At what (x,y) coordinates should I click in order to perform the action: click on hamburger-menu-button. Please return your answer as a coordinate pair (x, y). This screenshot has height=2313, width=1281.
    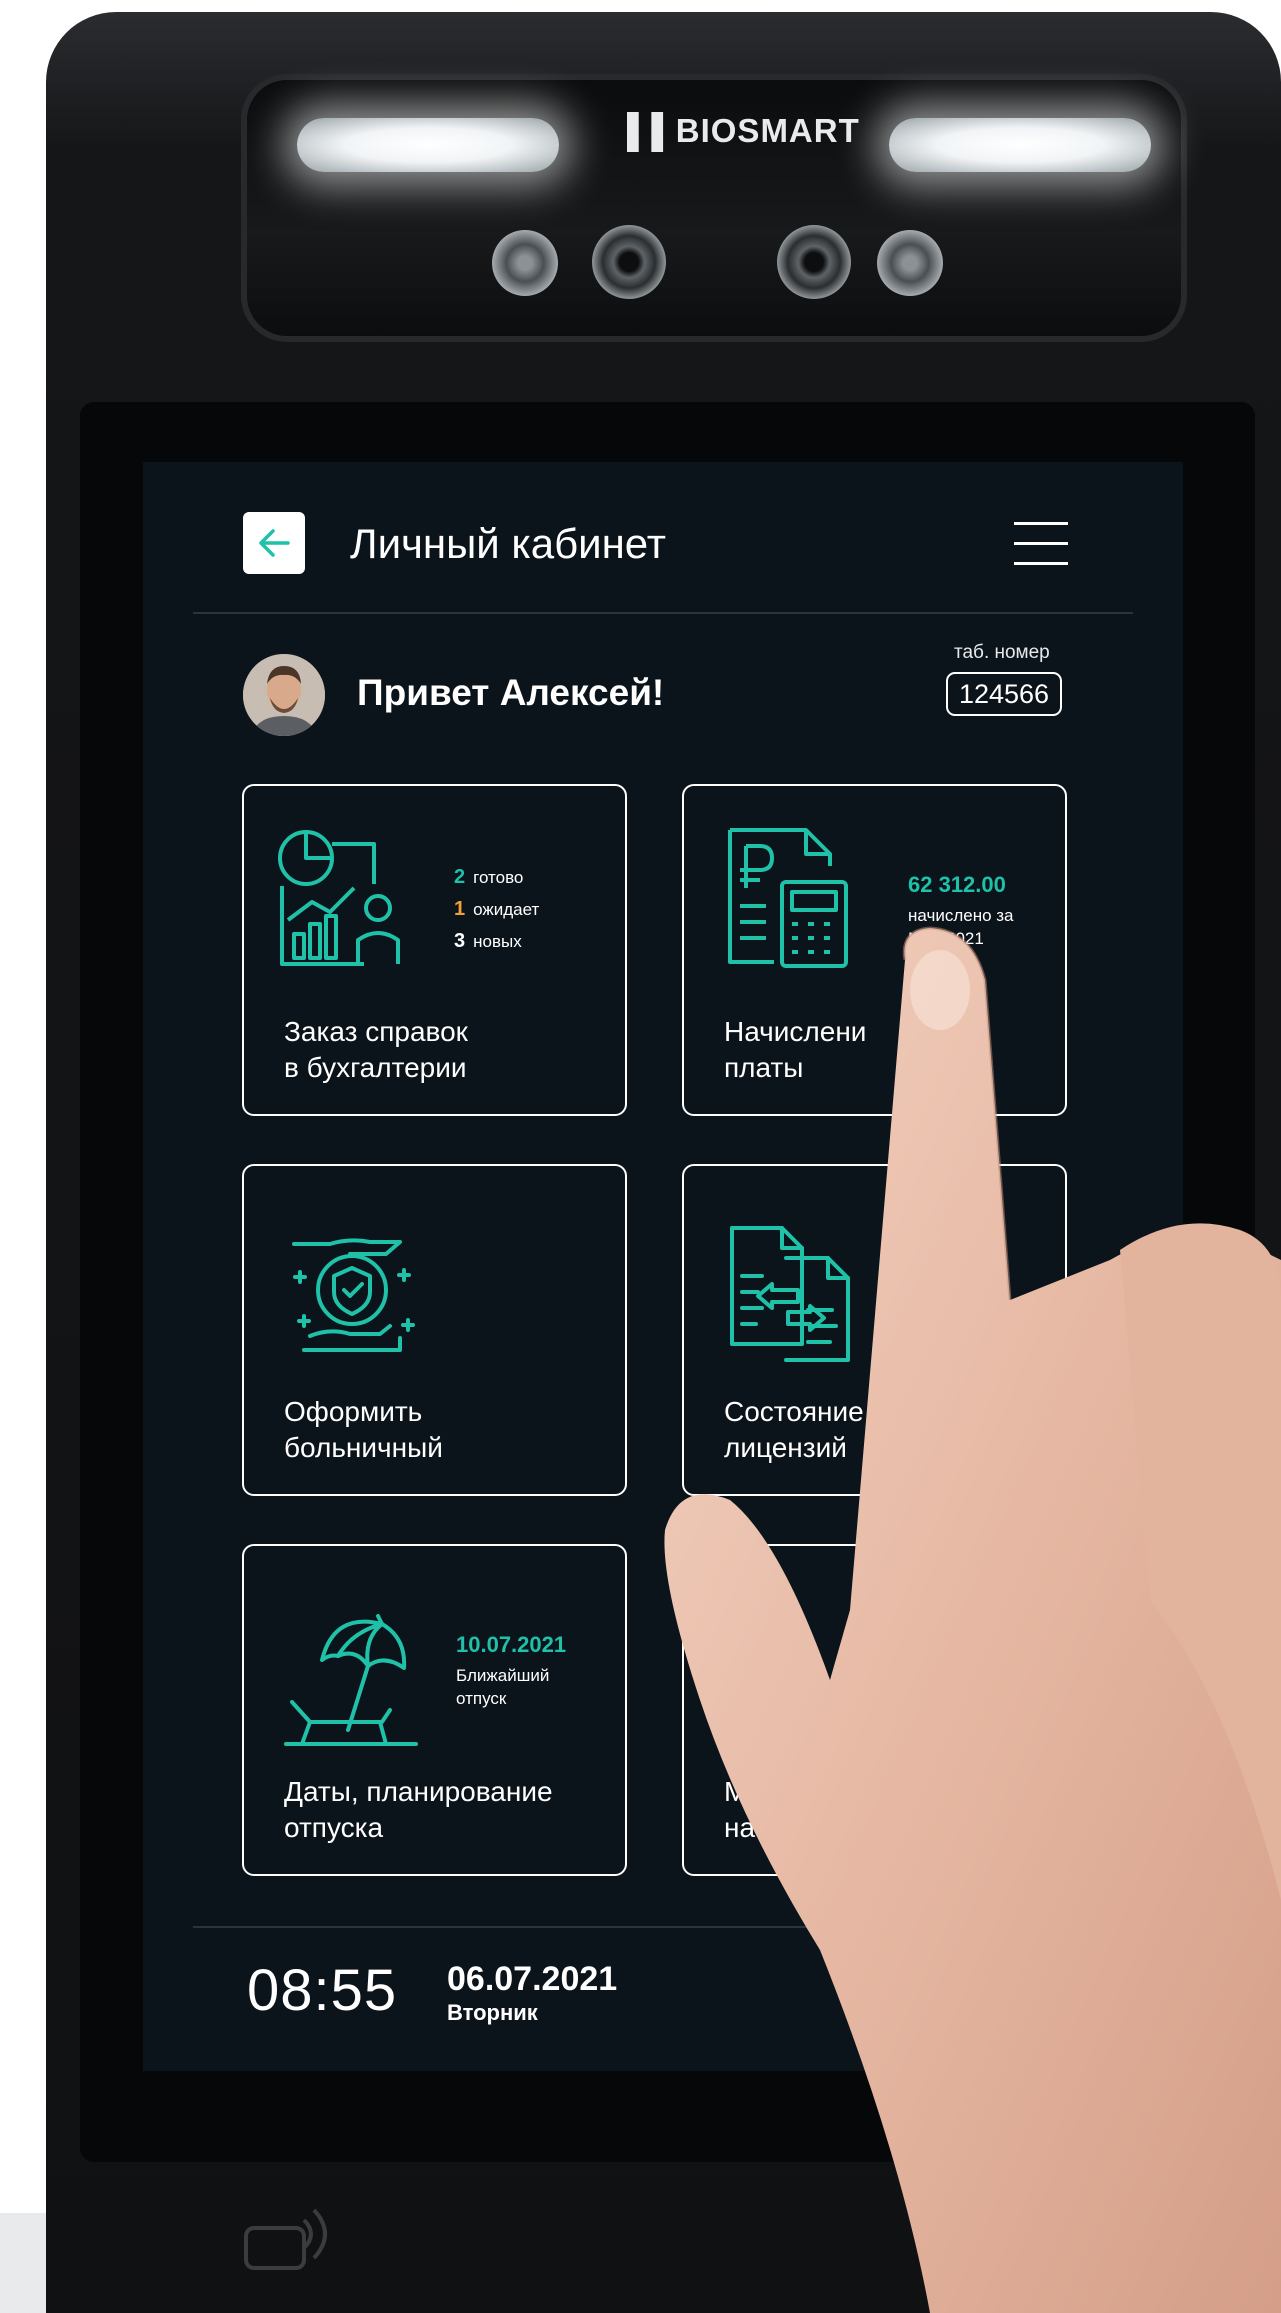
    Looking at the image, I should click on (1041, 544).